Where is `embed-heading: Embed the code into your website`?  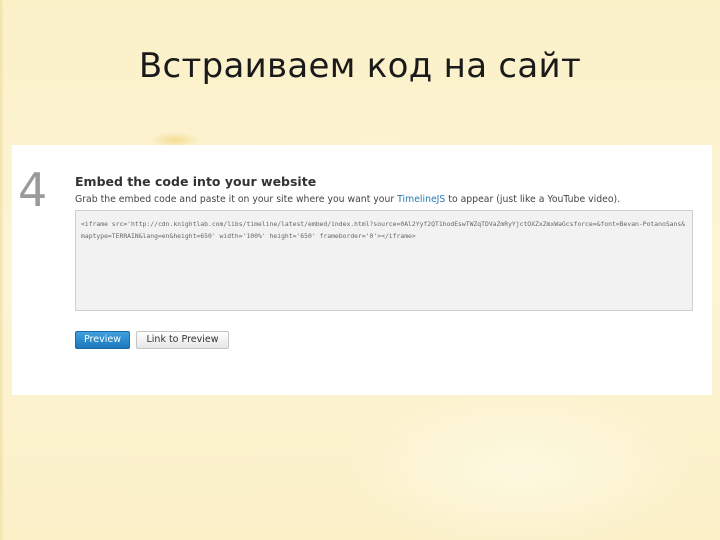
embed-heading: Embed the code into your website is located at coordinates (196, 181).